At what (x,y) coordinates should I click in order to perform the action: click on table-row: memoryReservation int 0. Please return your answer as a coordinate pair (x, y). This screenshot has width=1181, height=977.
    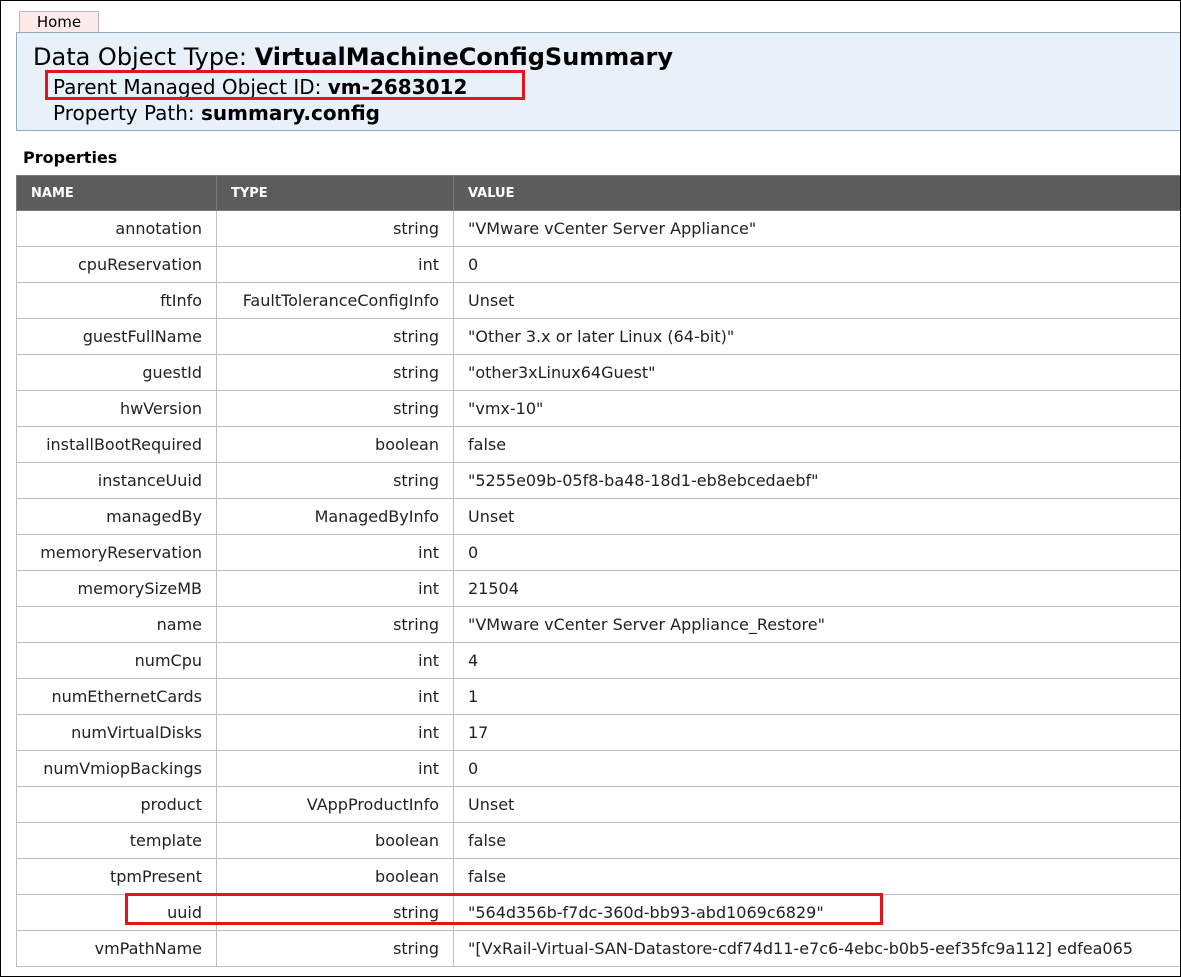
    Looking at the image, I should click on (598, 552).